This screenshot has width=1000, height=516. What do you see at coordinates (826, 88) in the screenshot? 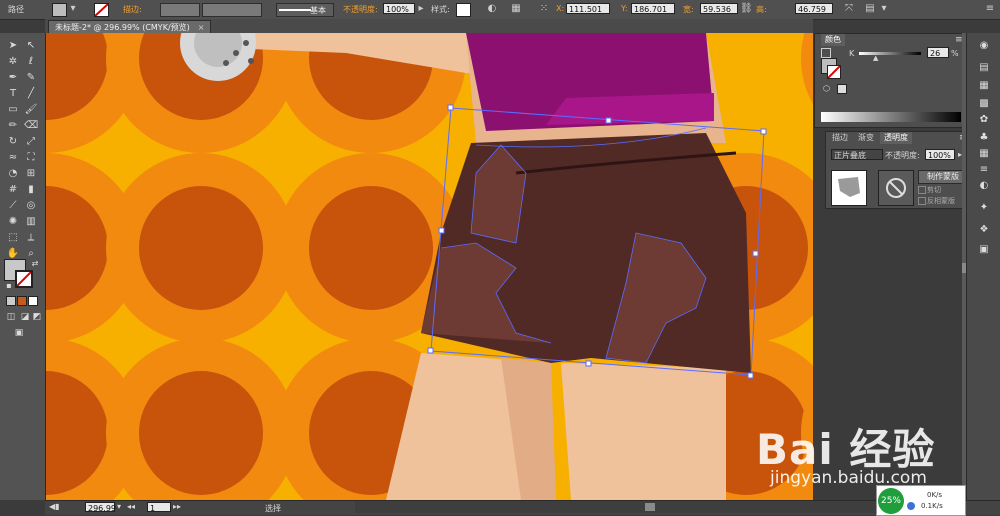
I see `cube-icon: ⬡` at bounding box center [826, 88].